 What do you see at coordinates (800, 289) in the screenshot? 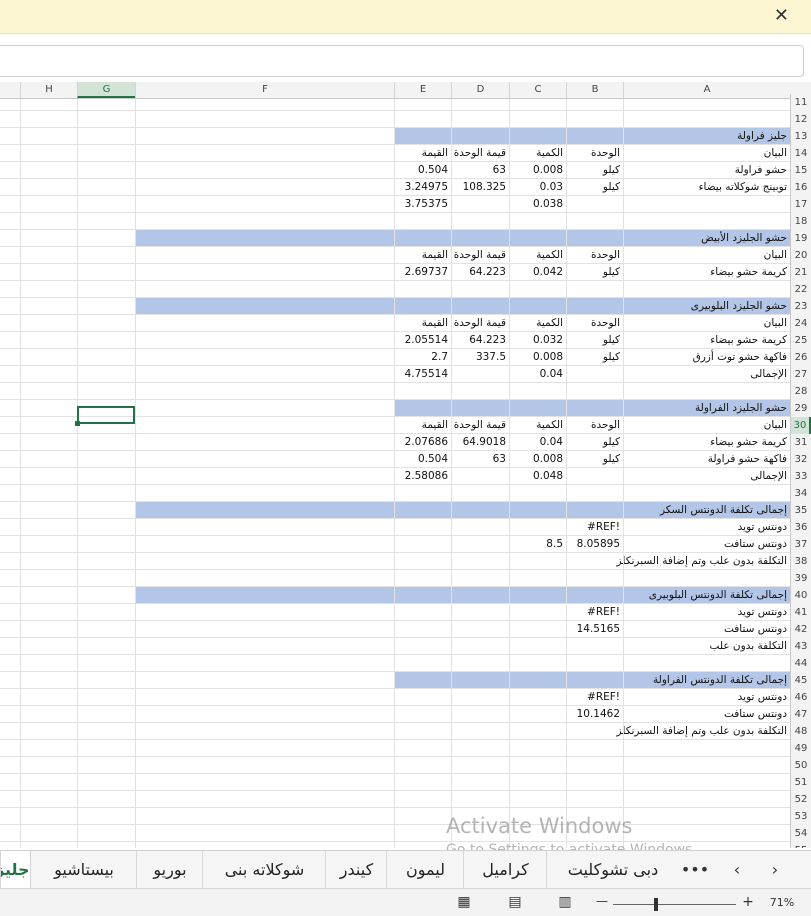
I see `row-header-22: 22` at bounding box center [800, 289].